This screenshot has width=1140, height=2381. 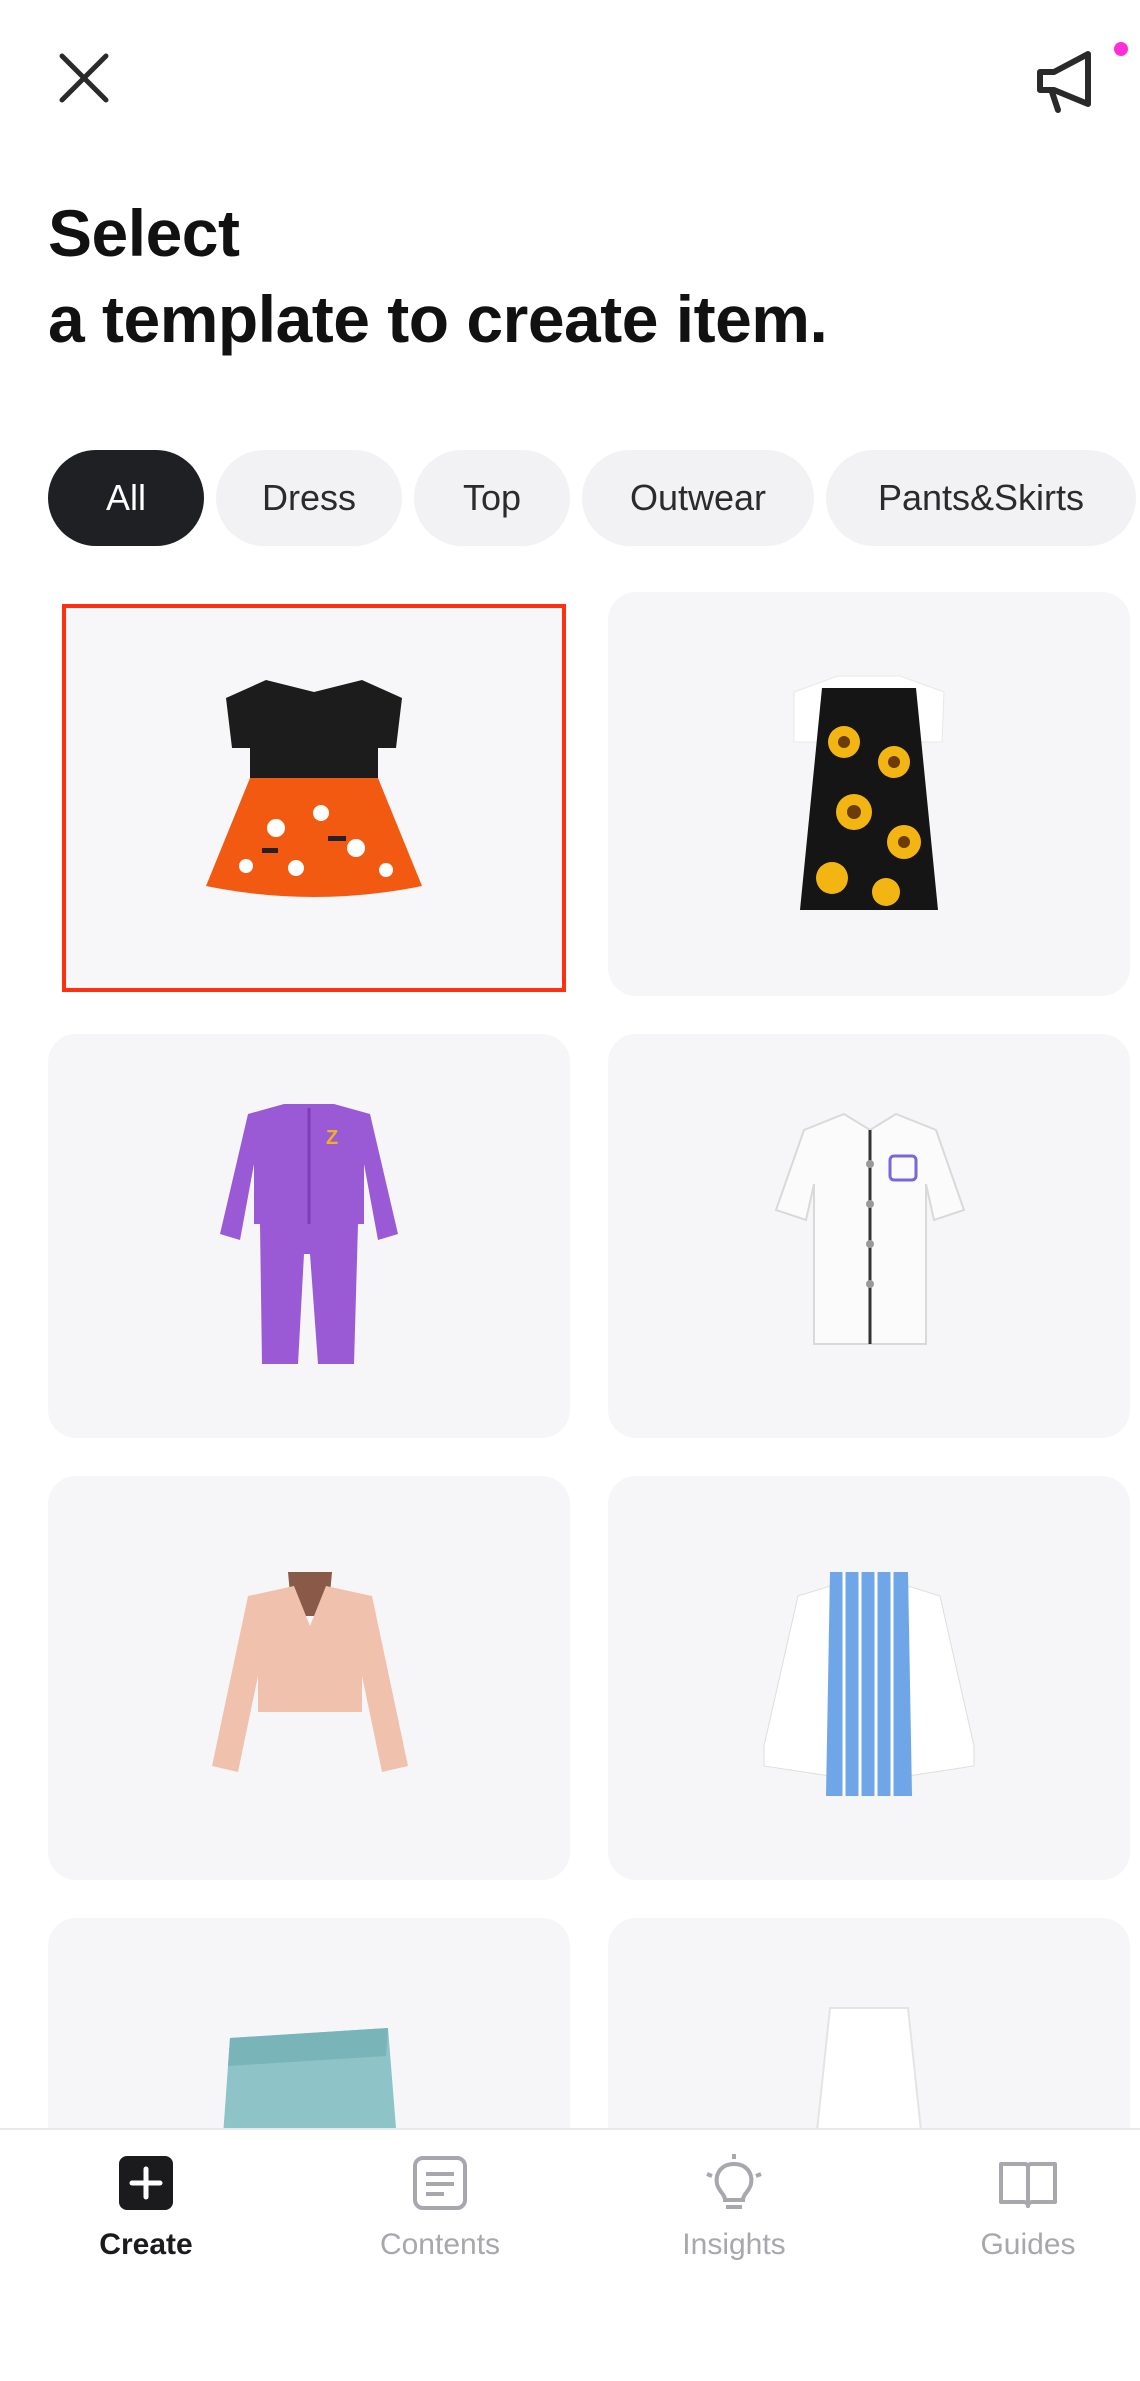 What do you see at coordinates (1064, 82) in the screenshot?
I see `megaphone-icon` at bounding box center [1064, 82].